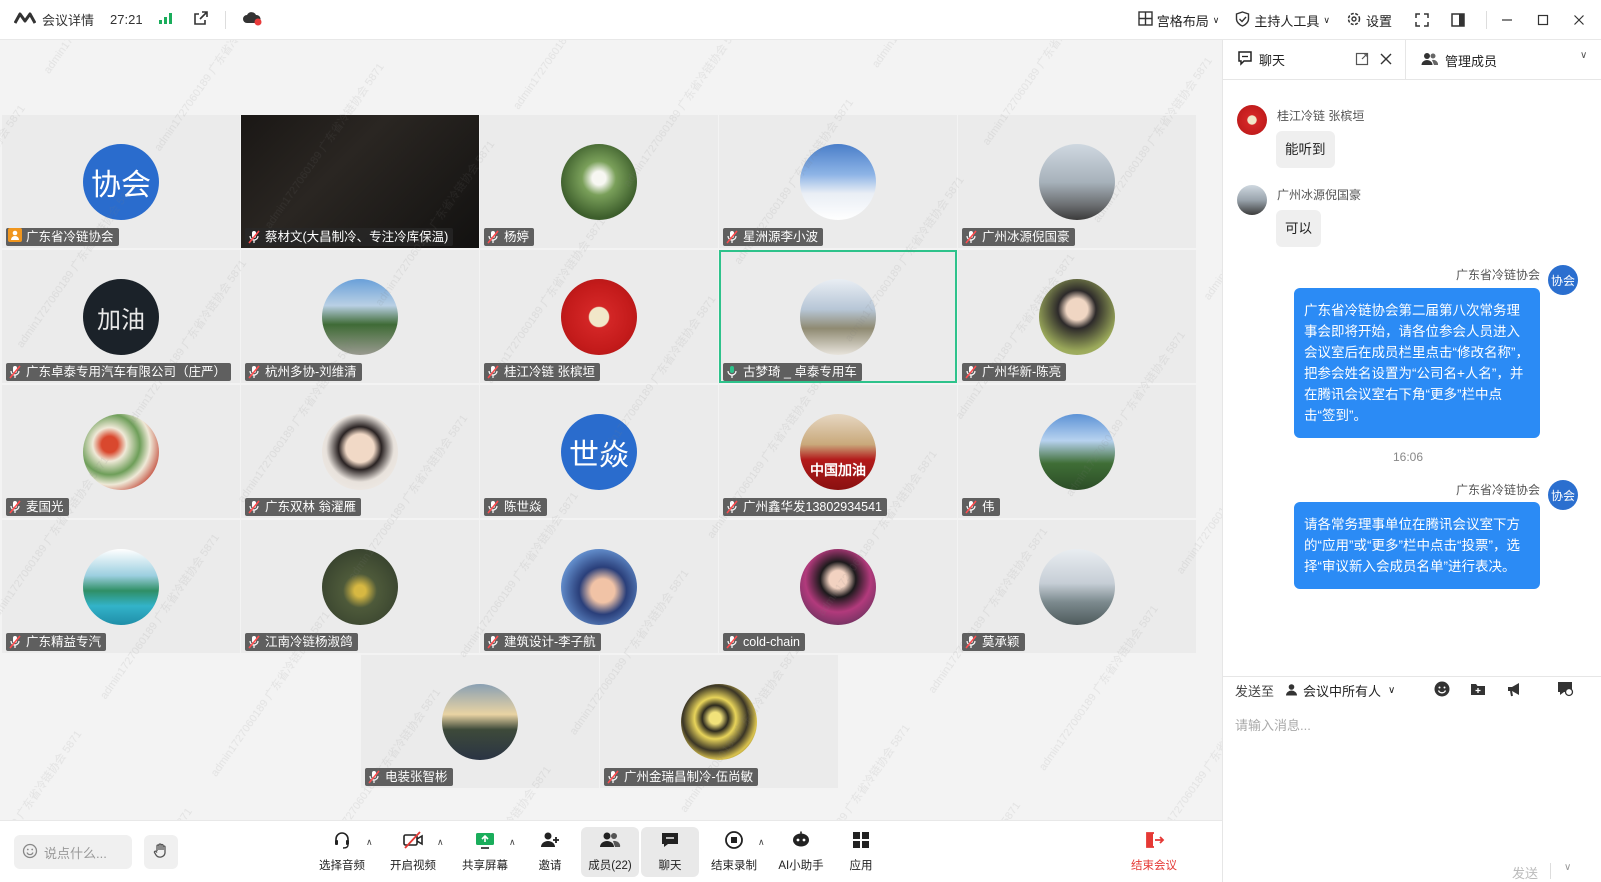  Describe the element at coordinates (1478, 690) in the screenshot. I see `folder-icon` at that location.